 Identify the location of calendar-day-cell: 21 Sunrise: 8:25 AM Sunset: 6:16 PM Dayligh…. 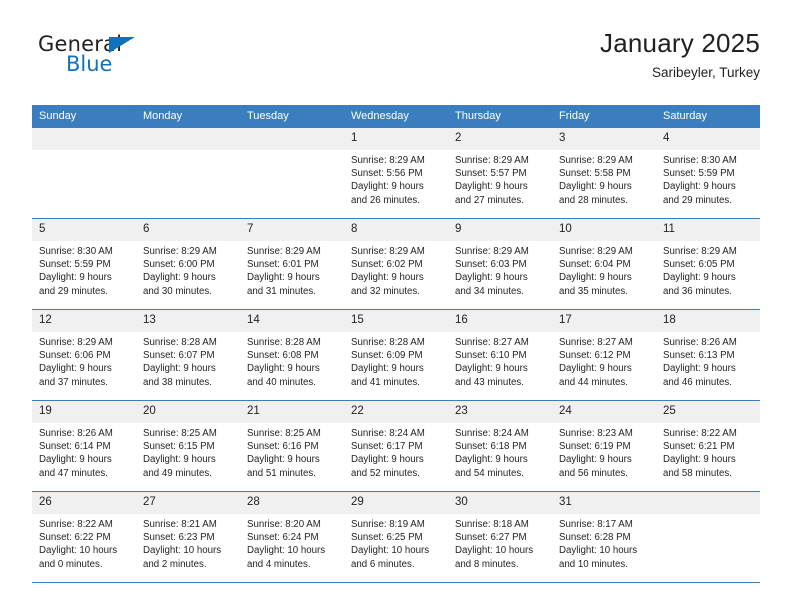
(292, 446).